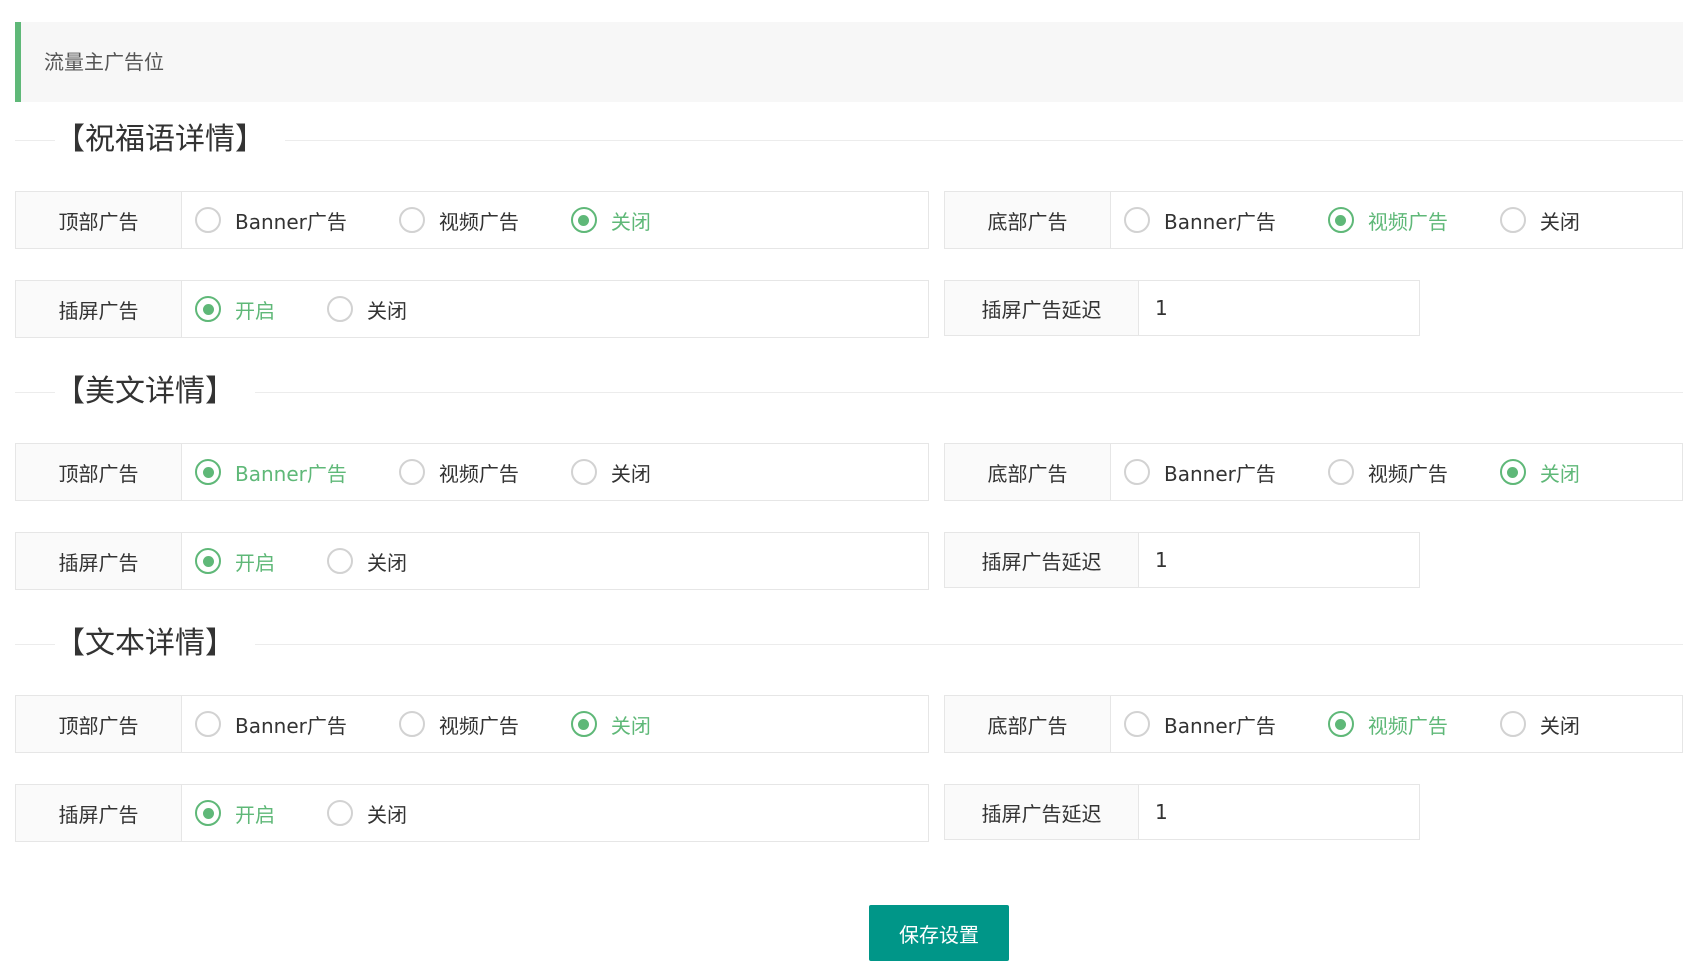 Image resolution: width=1683 pixels, height=975 pixels. I want to click on section-title-blessing: 【祝福语详情】, so click(849, 140).